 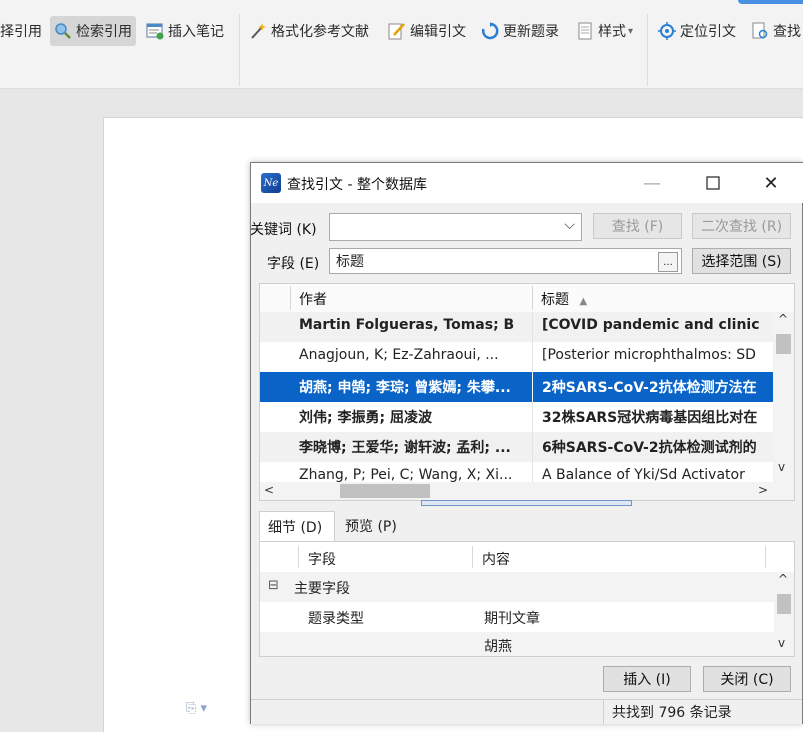 I want to click on style-label: 样式, so click(x=612, y=32).